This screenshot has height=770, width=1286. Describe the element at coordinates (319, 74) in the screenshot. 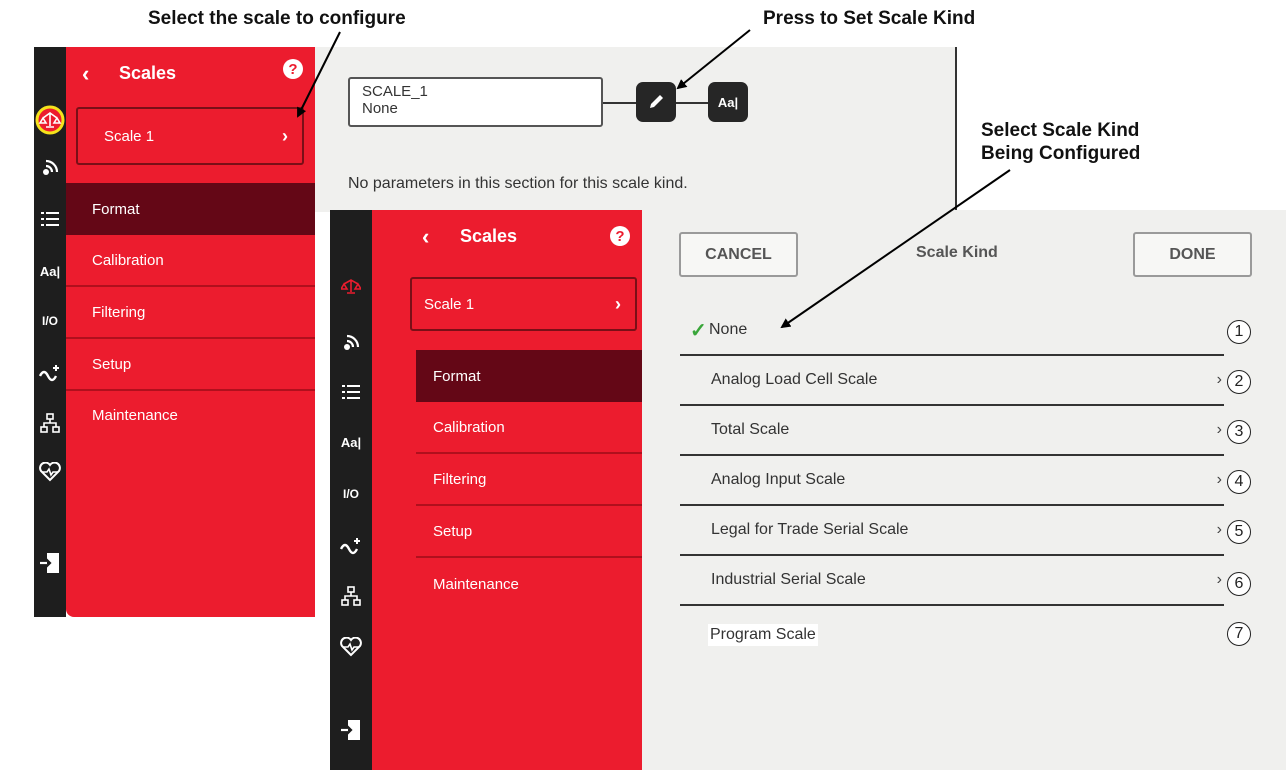

I see `arrow-select-scale` at that location.